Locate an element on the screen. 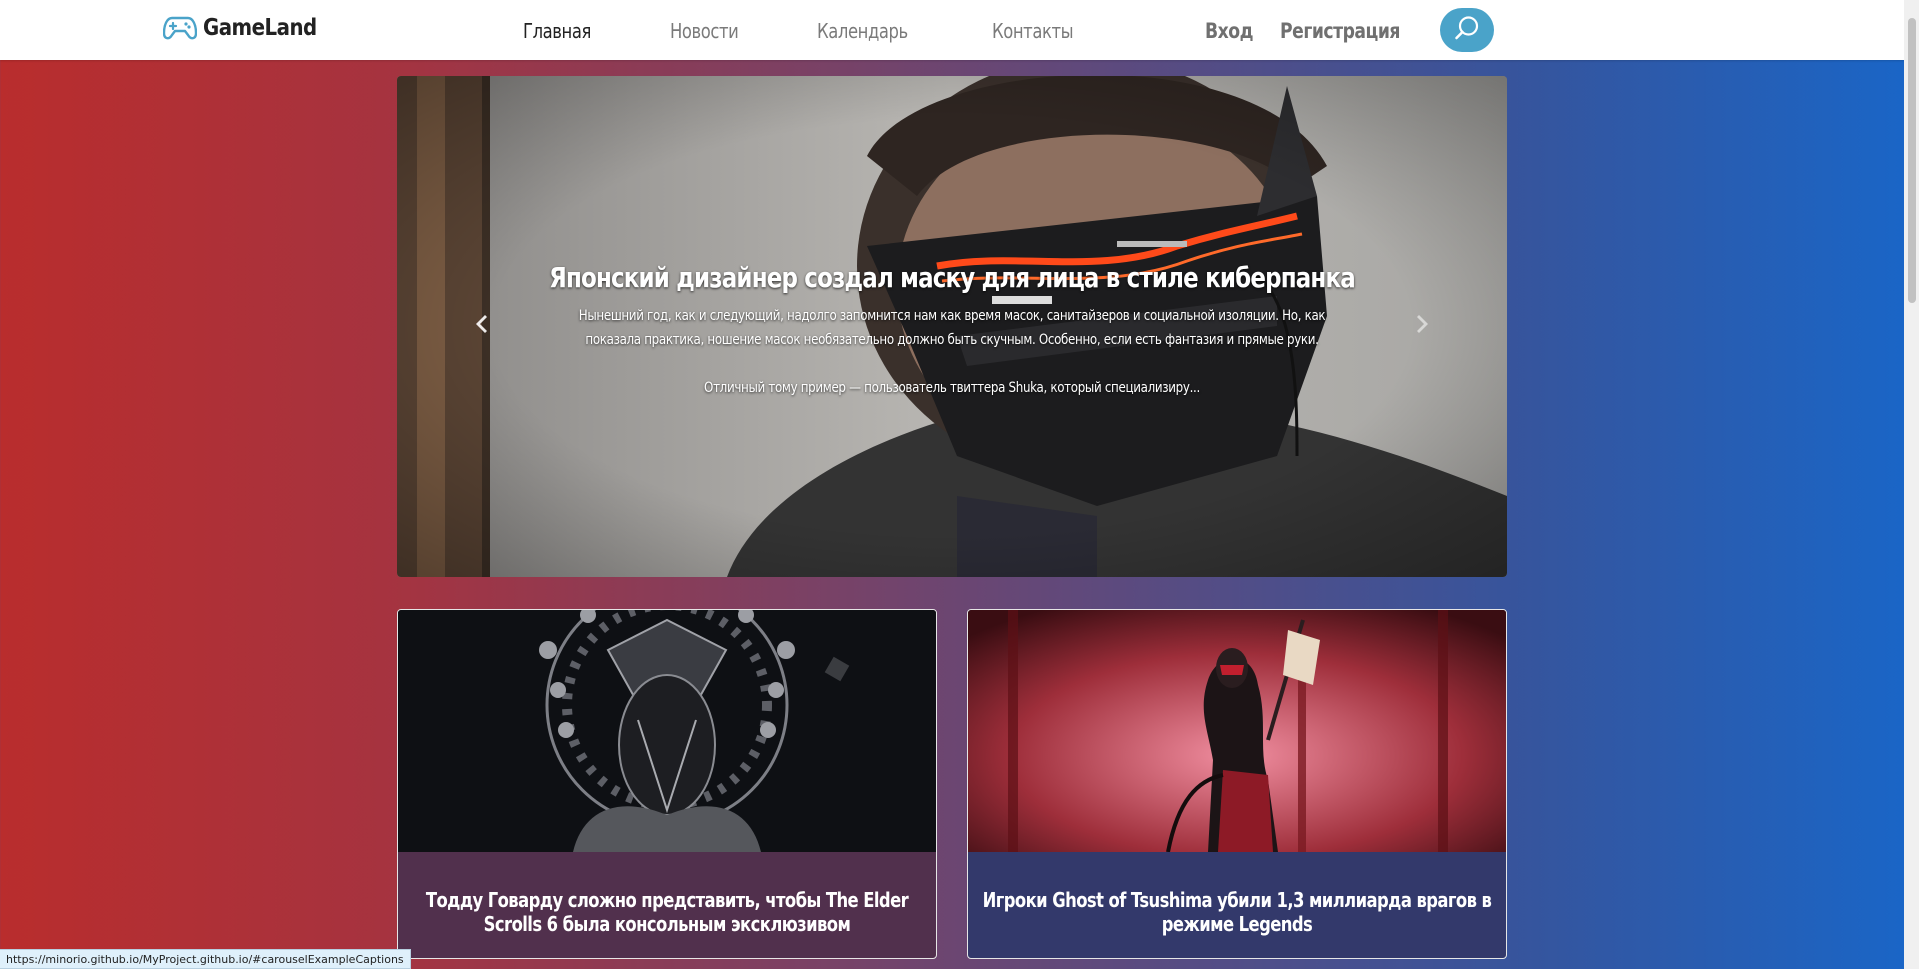  carousel-prev-button is located at coordinates (481, 326).